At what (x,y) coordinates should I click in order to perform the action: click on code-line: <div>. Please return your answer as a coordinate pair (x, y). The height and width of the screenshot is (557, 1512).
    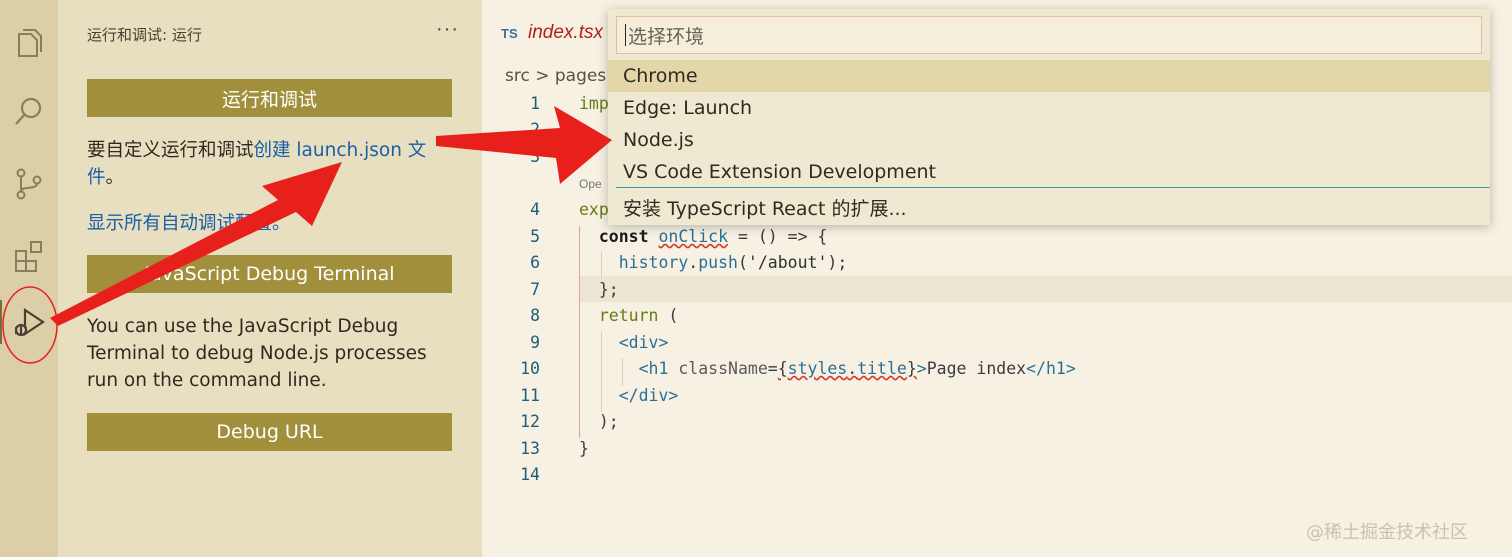
    Looking at the image, I should click on (643, 342).